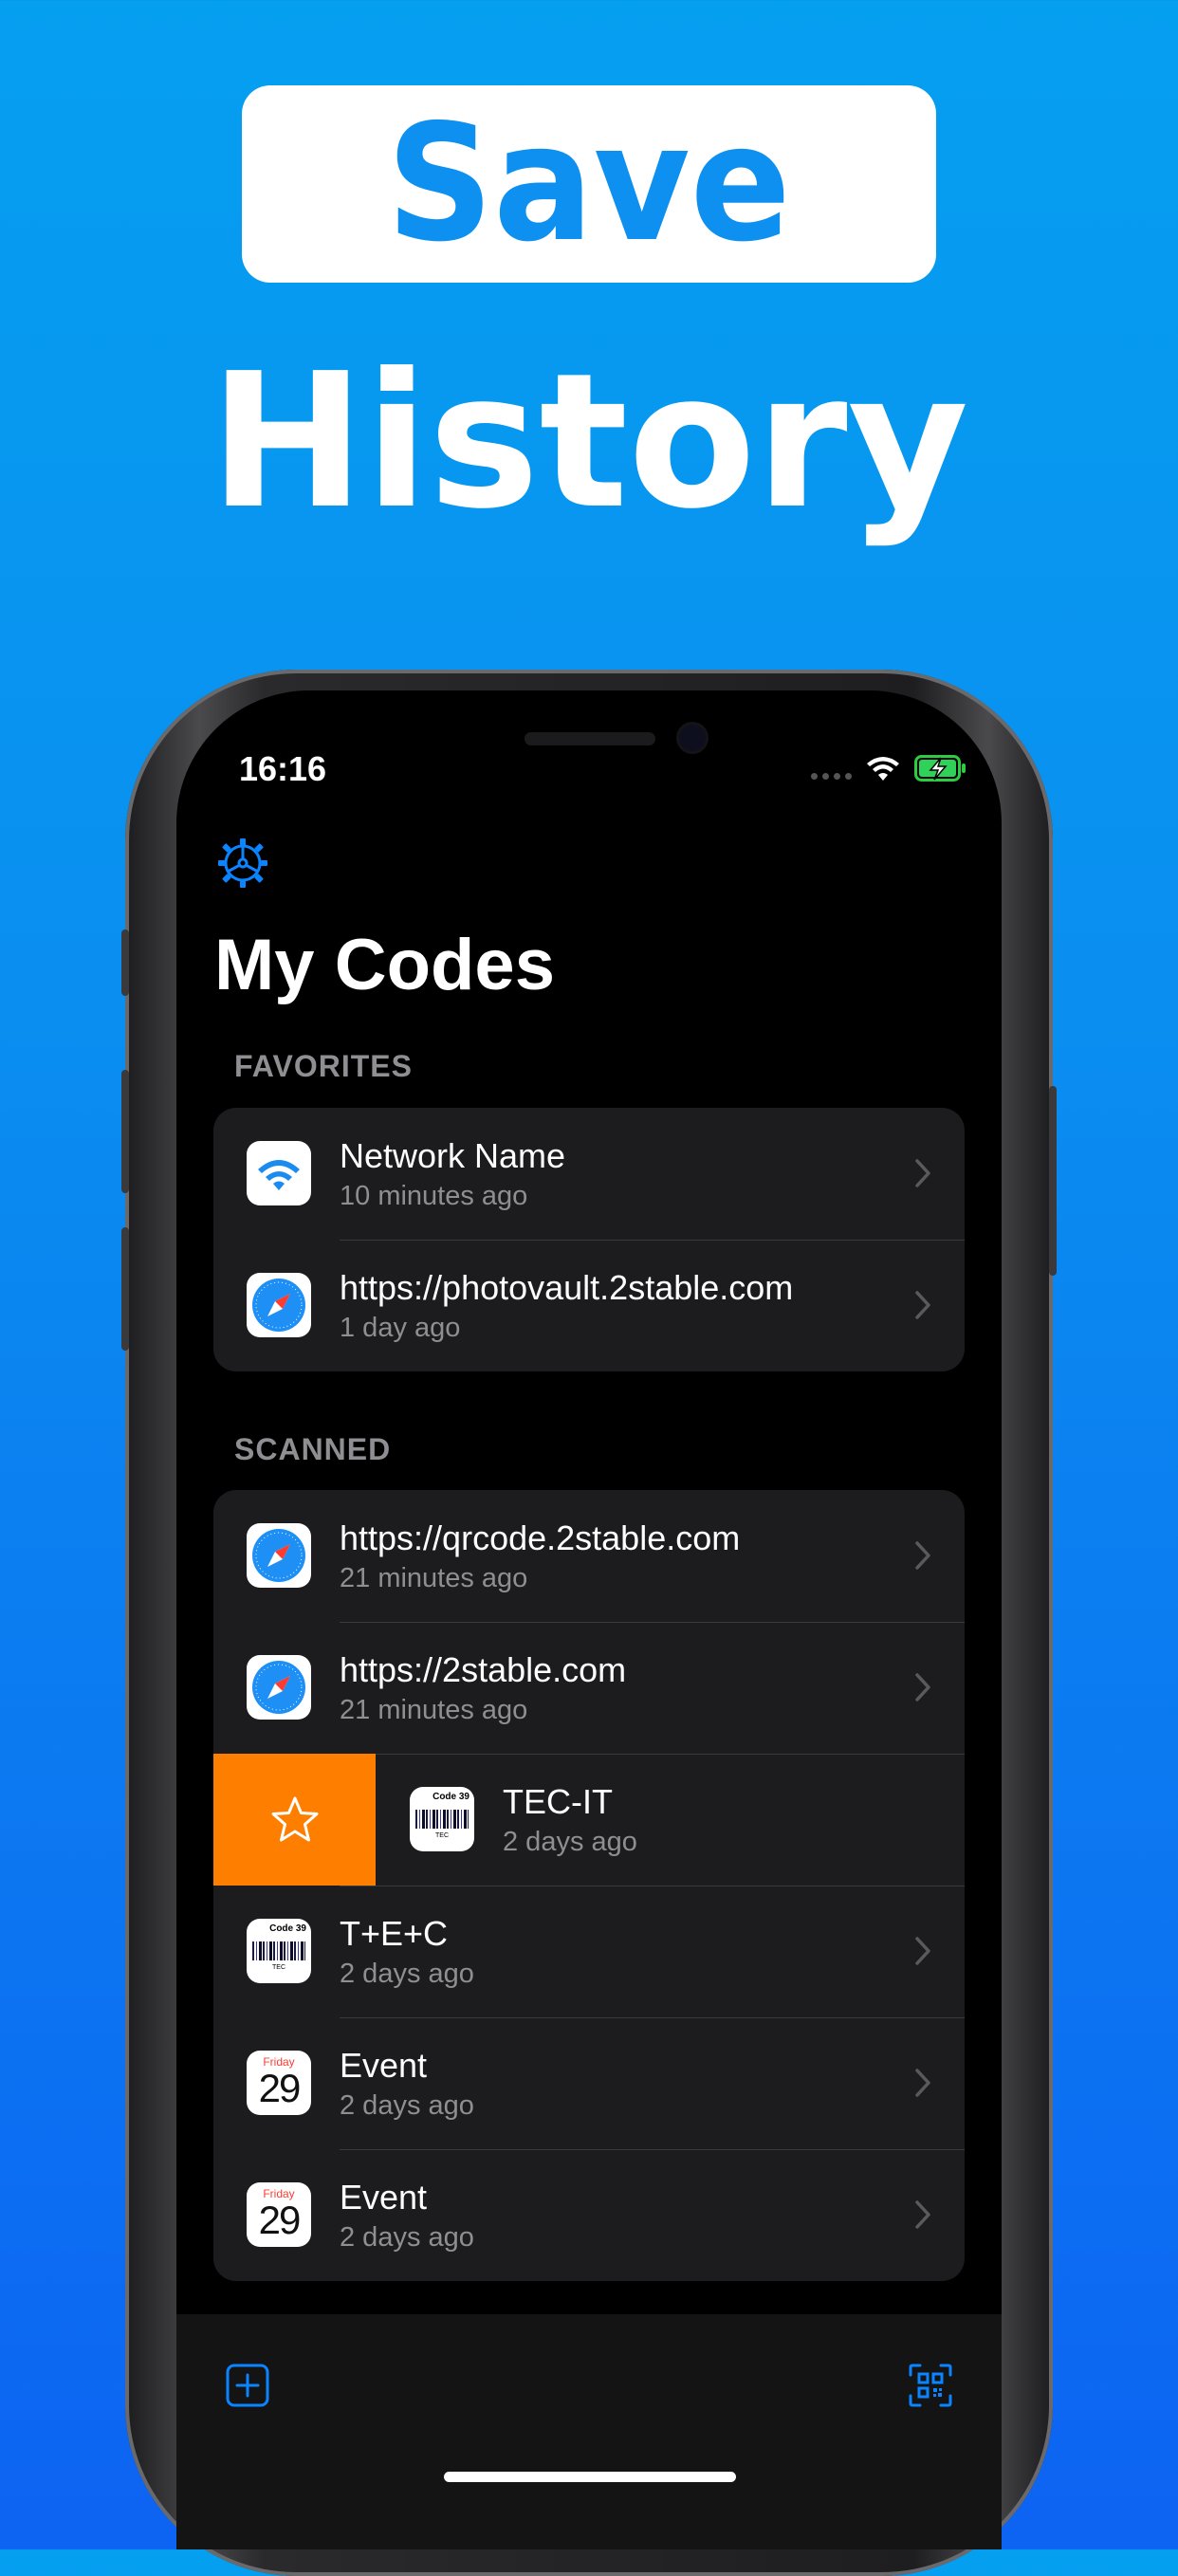  Describe the element at coordinates (940, 768) in the screenshot. I see `battery-charging-icon` at that location.